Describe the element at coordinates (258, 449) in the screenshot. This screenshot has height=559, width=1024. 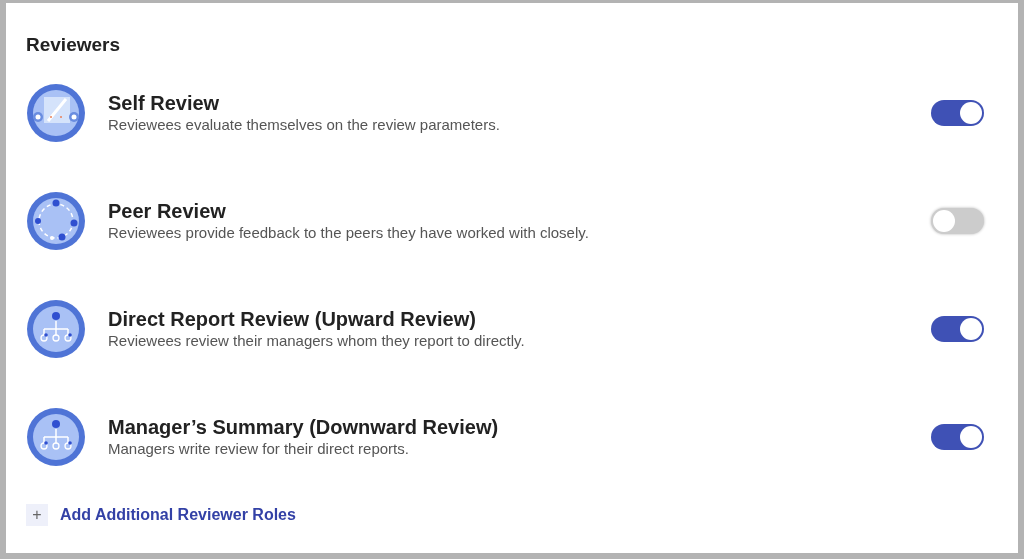
I see `reviewer-description: Managers write review for their direct reports.` at that location.